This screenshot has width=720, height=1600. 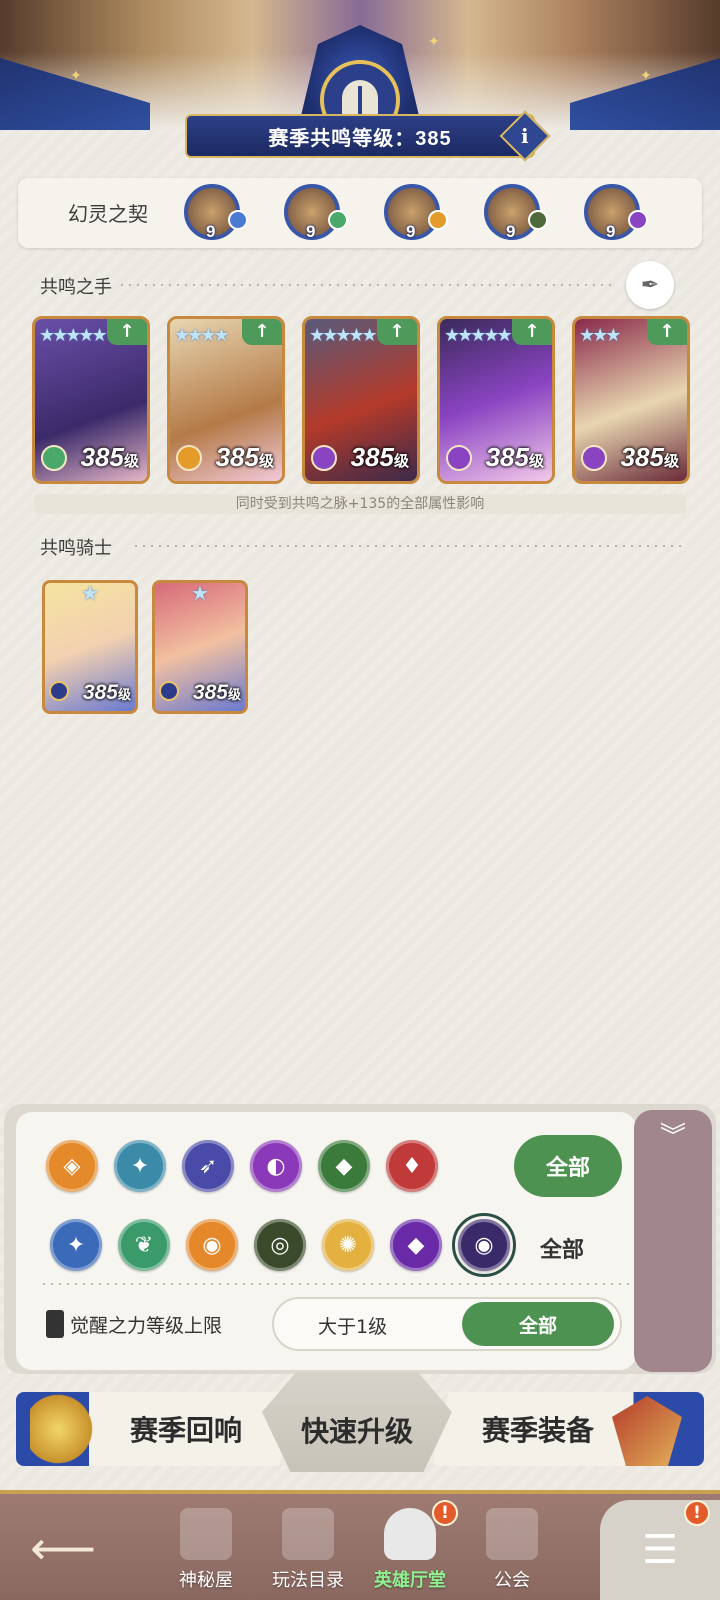 I want to click on dark-element-icon: ◆, so click(x=416, y=1245).